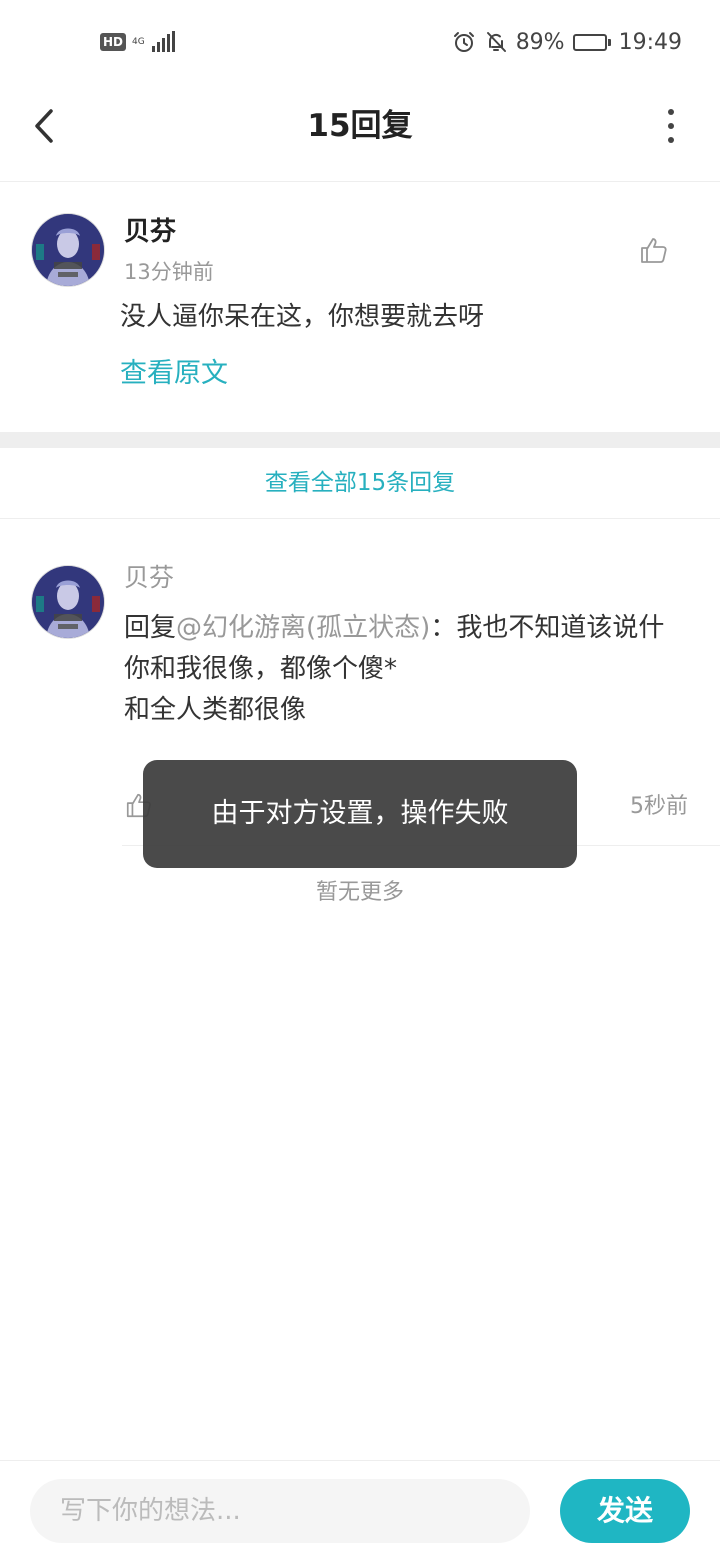 Image resolution: width=720 pixels, height=1560 pixels. What do you see at coordinates (650, 42) in the screenshot?
I see `clock: 19:49` at bounding box center [650, 42].